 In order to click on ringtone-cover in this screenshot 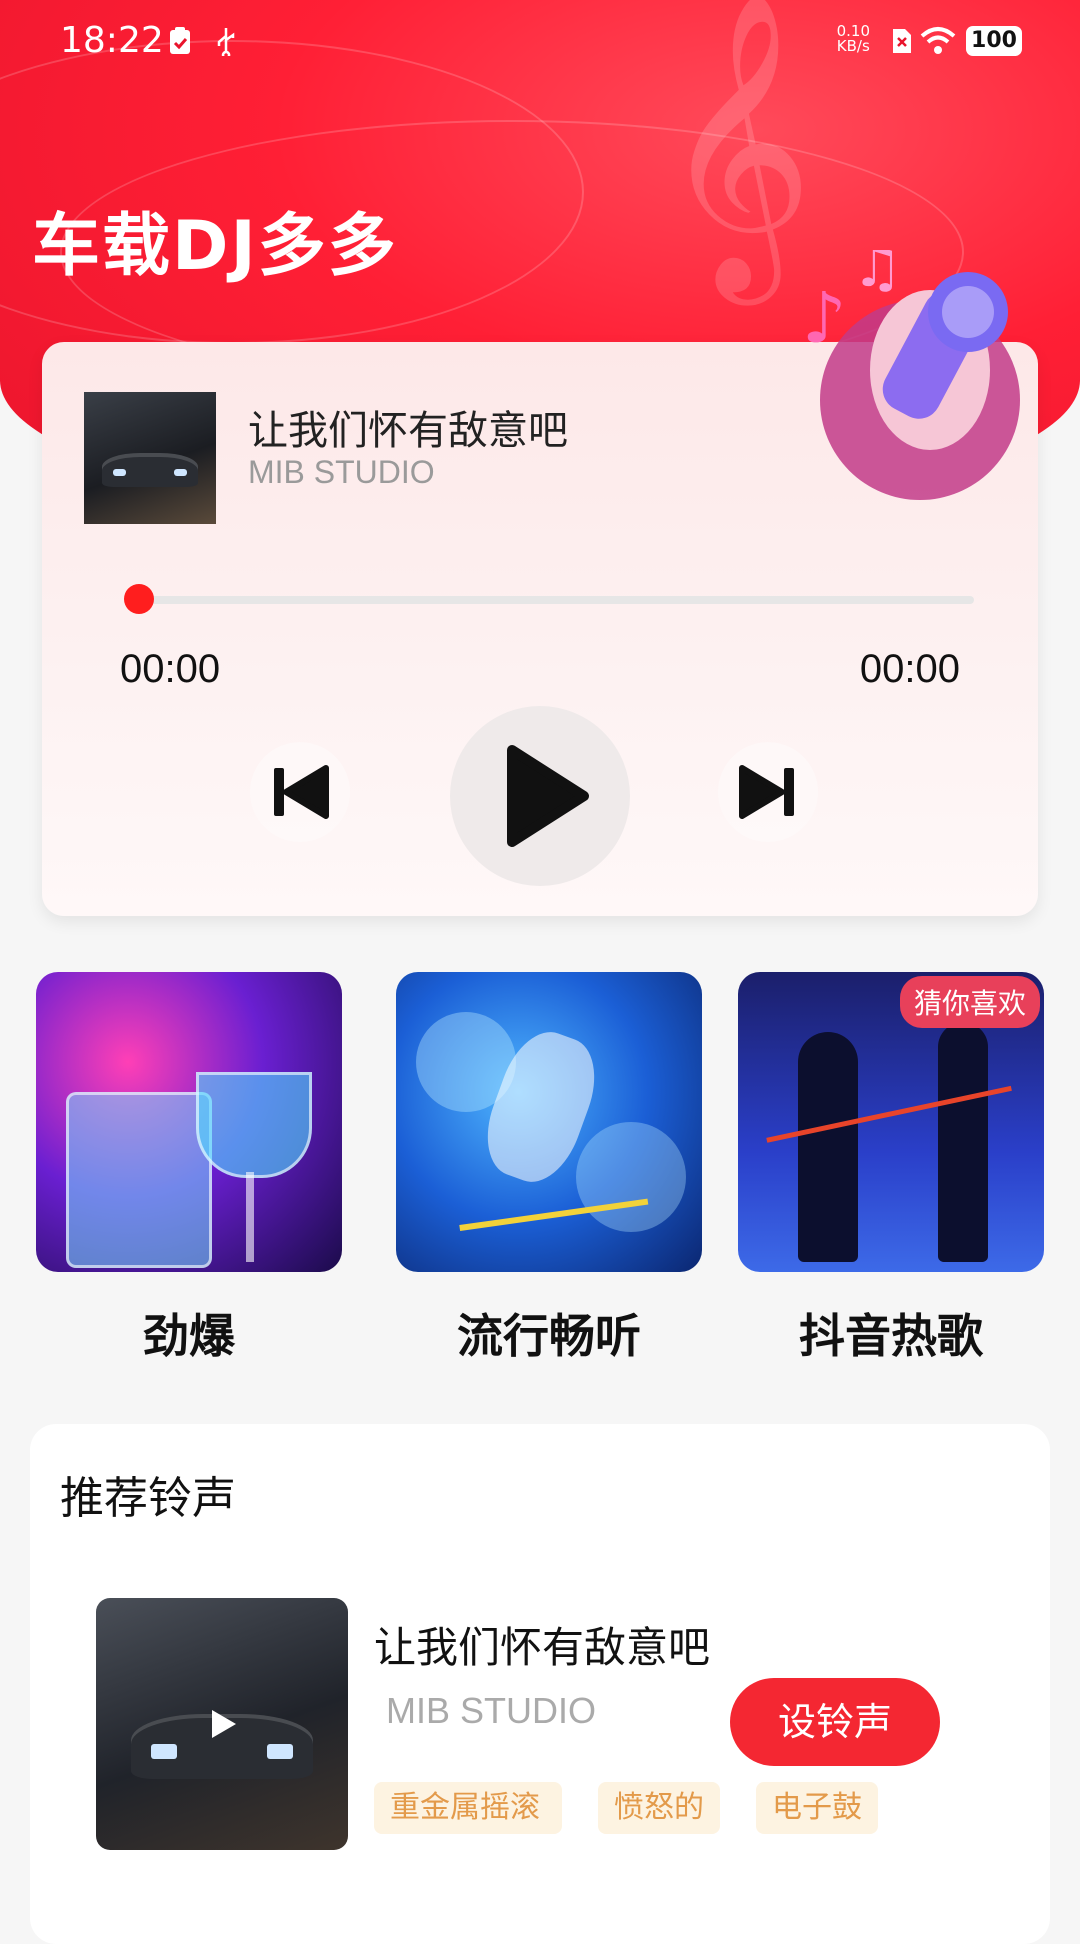, I will do `click(222, 1724)`.